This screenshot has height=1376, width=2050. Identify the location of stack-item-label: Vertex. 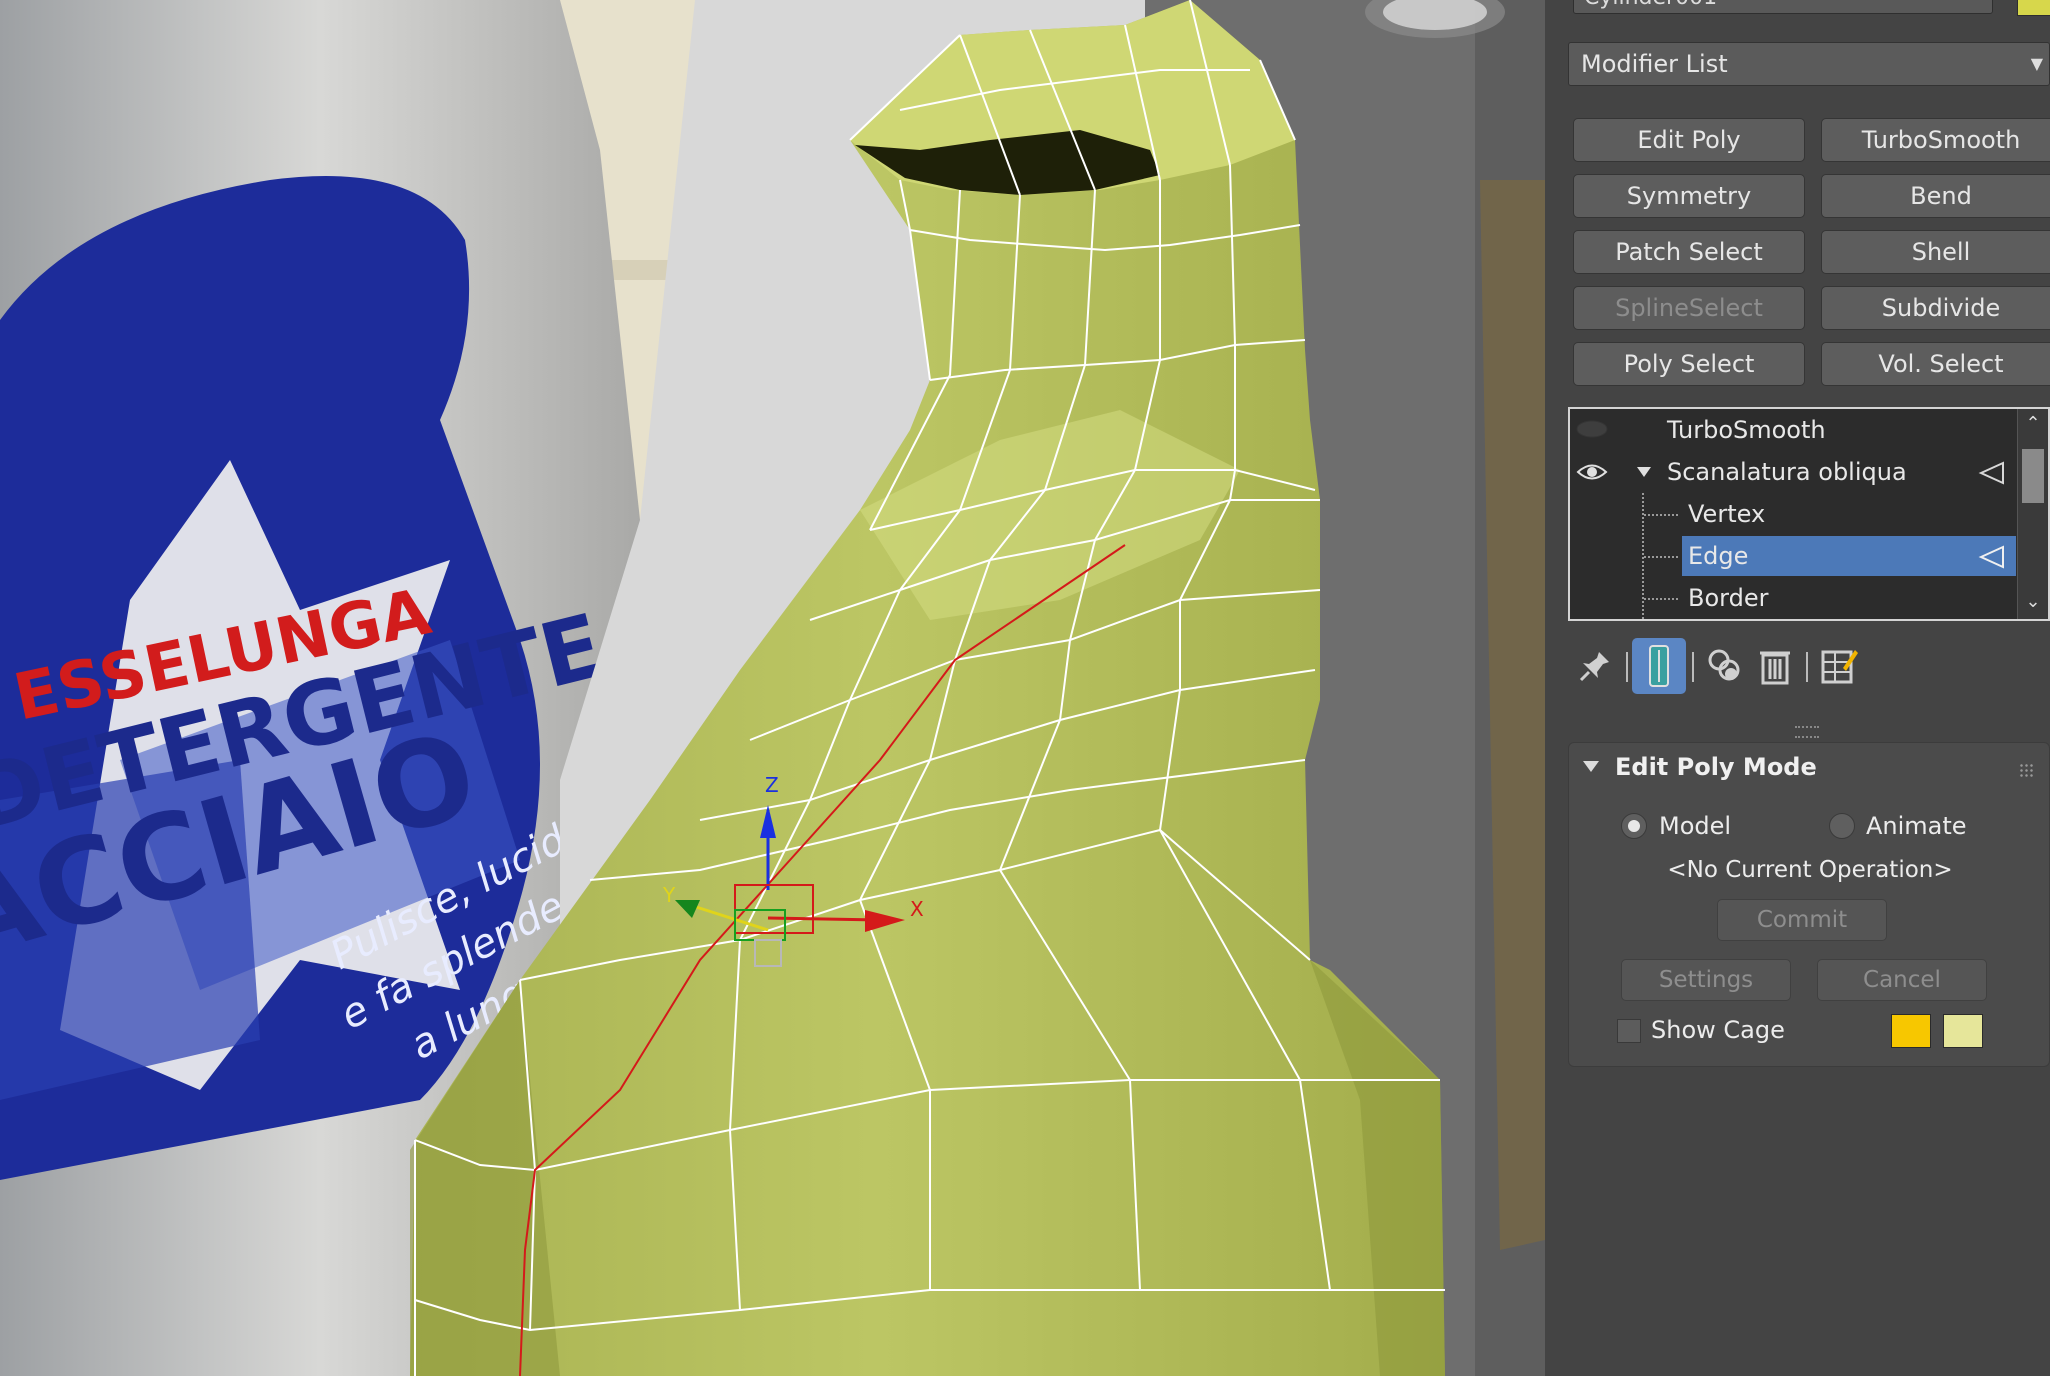
(1727, 514).